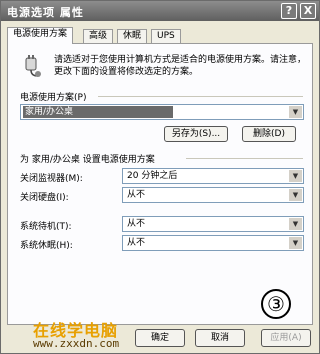  I want to click on tab-label: UPS, so click(166, 36).